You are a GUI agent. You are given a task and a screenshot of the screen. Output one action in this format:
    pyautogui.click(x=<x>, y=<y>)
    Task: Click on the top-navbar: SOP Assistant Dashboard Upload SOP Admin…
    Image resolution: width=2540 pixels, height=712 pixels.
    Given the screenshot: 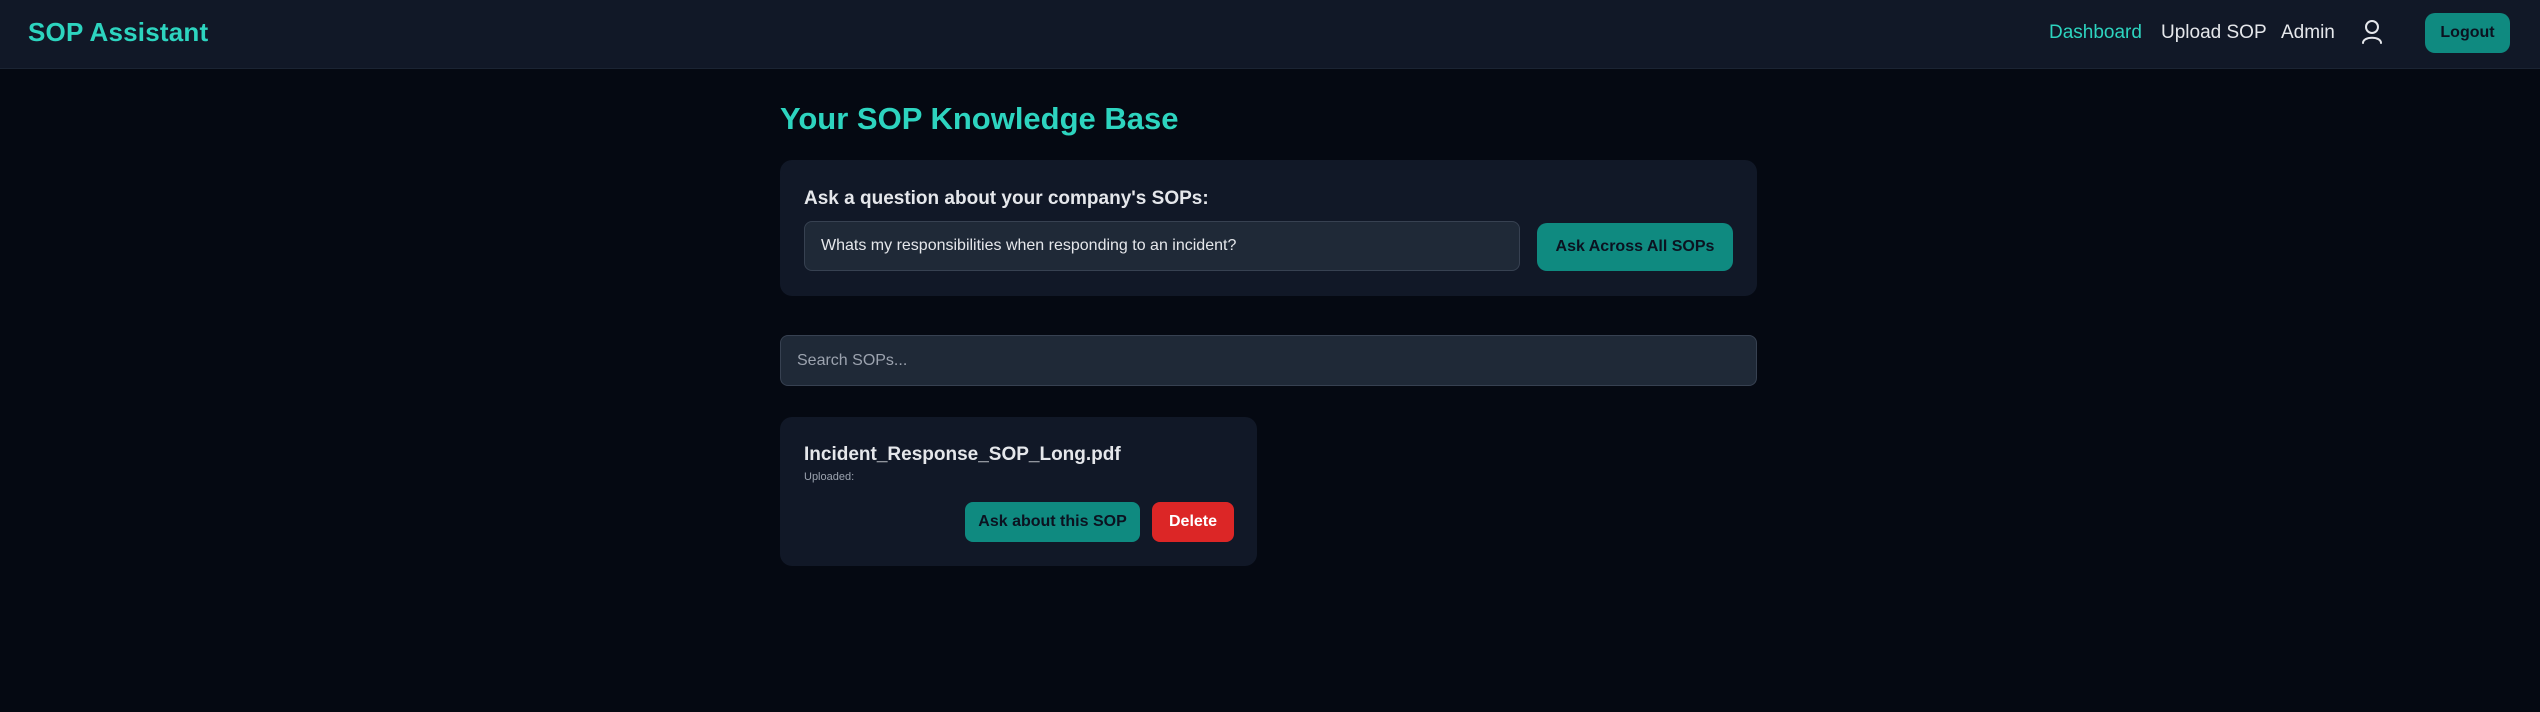 What is the action you would take?
    pyautogui.click(x=1270, y=34)
    